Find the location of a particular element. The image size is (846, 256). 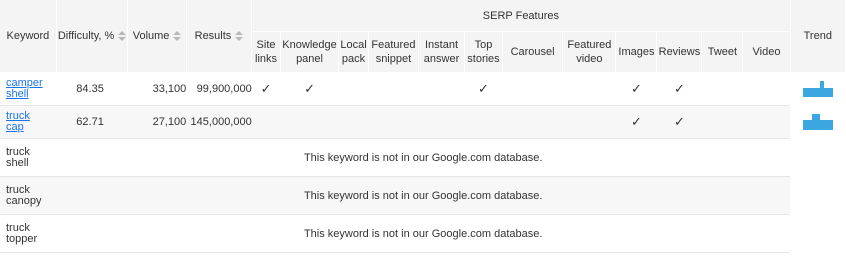

keyword-link: camper shell is located at coordinates (24, 88).